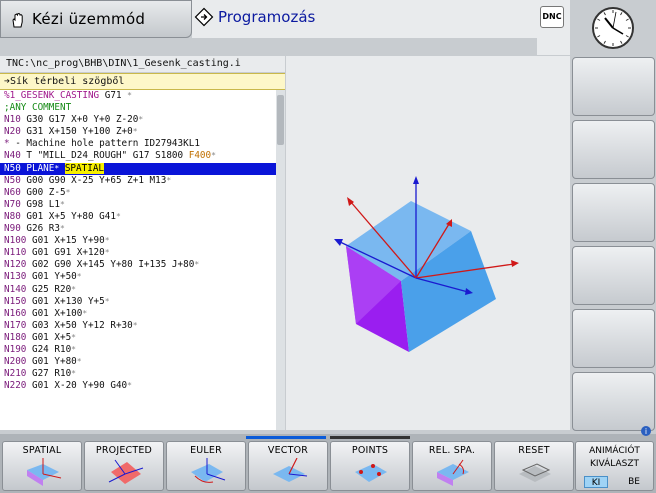 The image size is (656, 493). I want to click on selected-word: SPATIAL, so click(84, 168).